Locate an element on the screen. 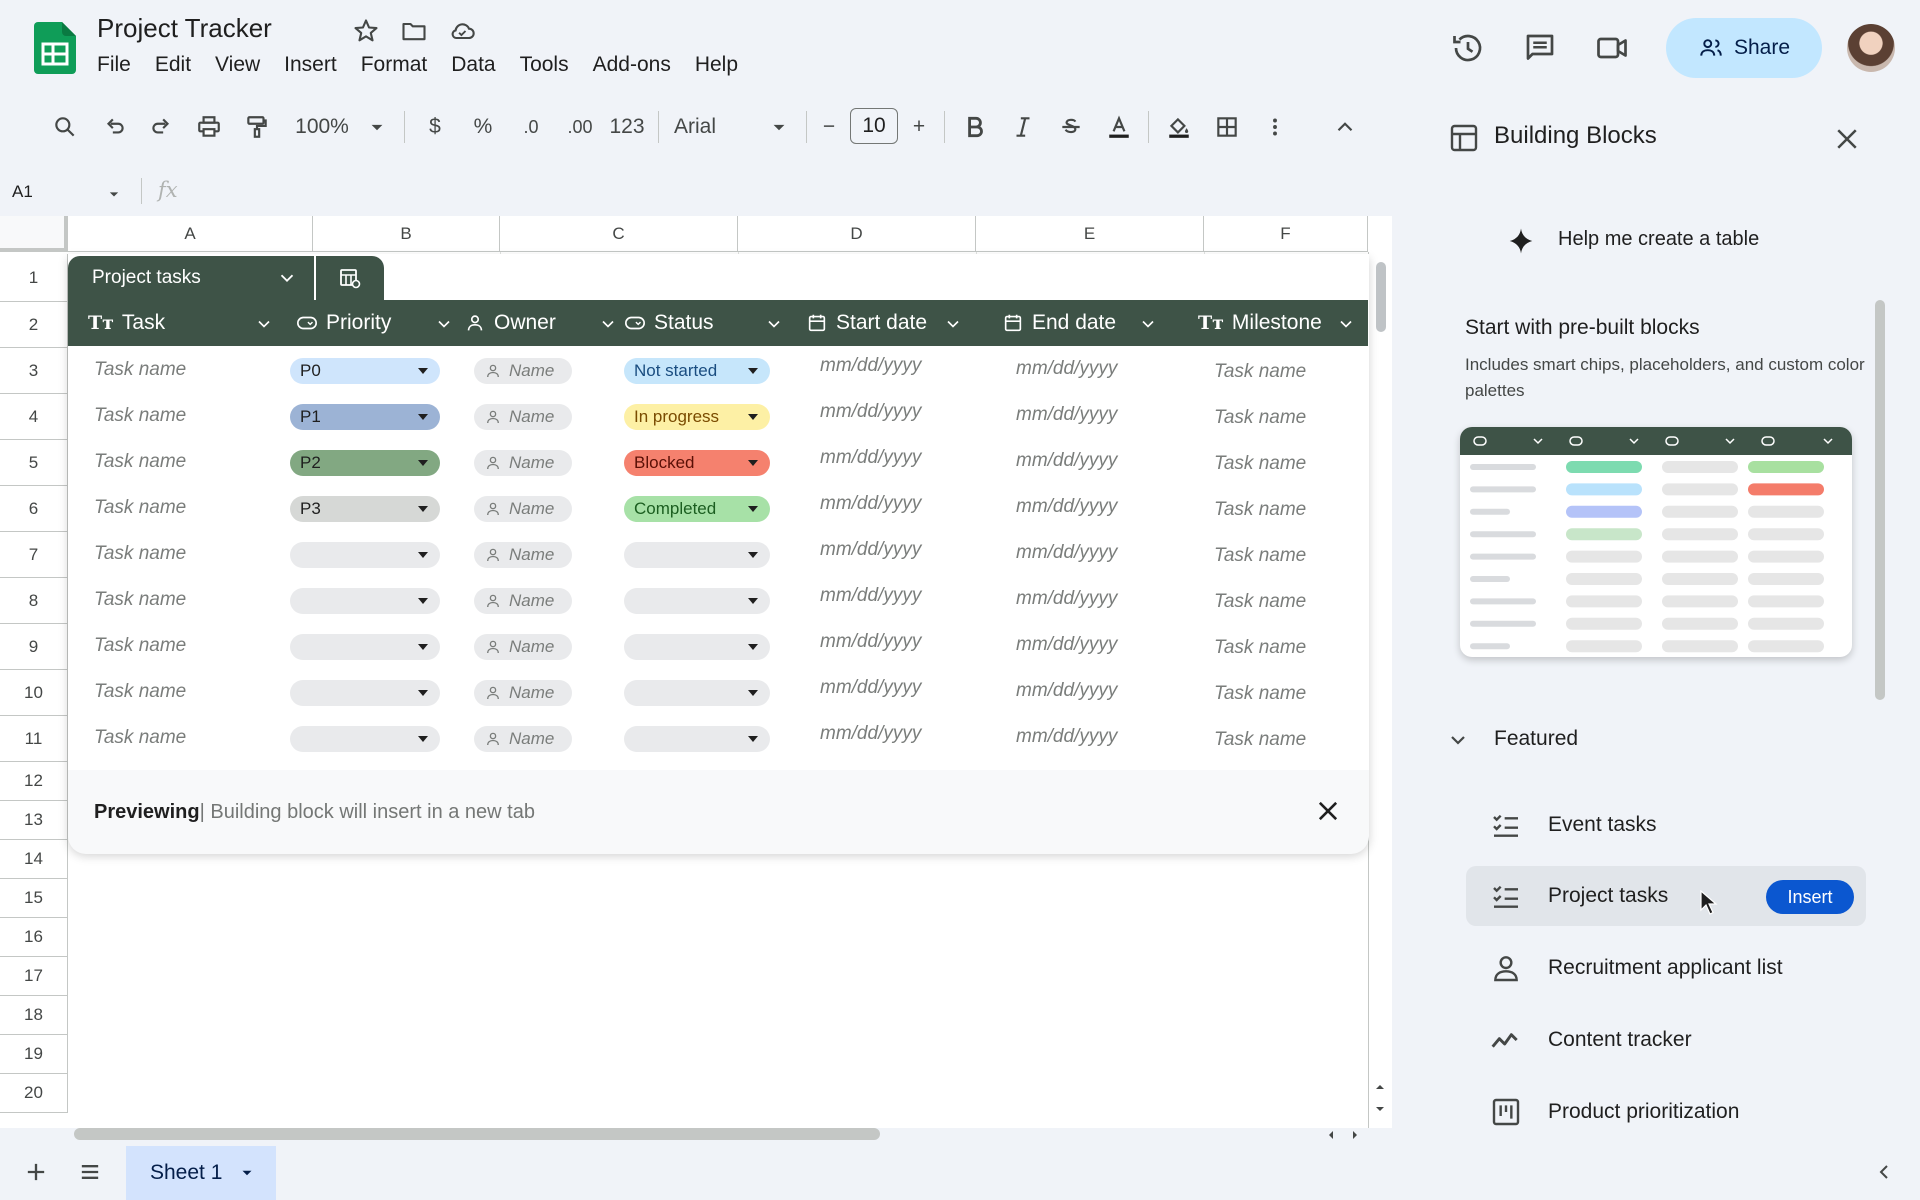 This screenshot has width=1920, height=1200. row-header: 3 is located at coordinates (34, 371).